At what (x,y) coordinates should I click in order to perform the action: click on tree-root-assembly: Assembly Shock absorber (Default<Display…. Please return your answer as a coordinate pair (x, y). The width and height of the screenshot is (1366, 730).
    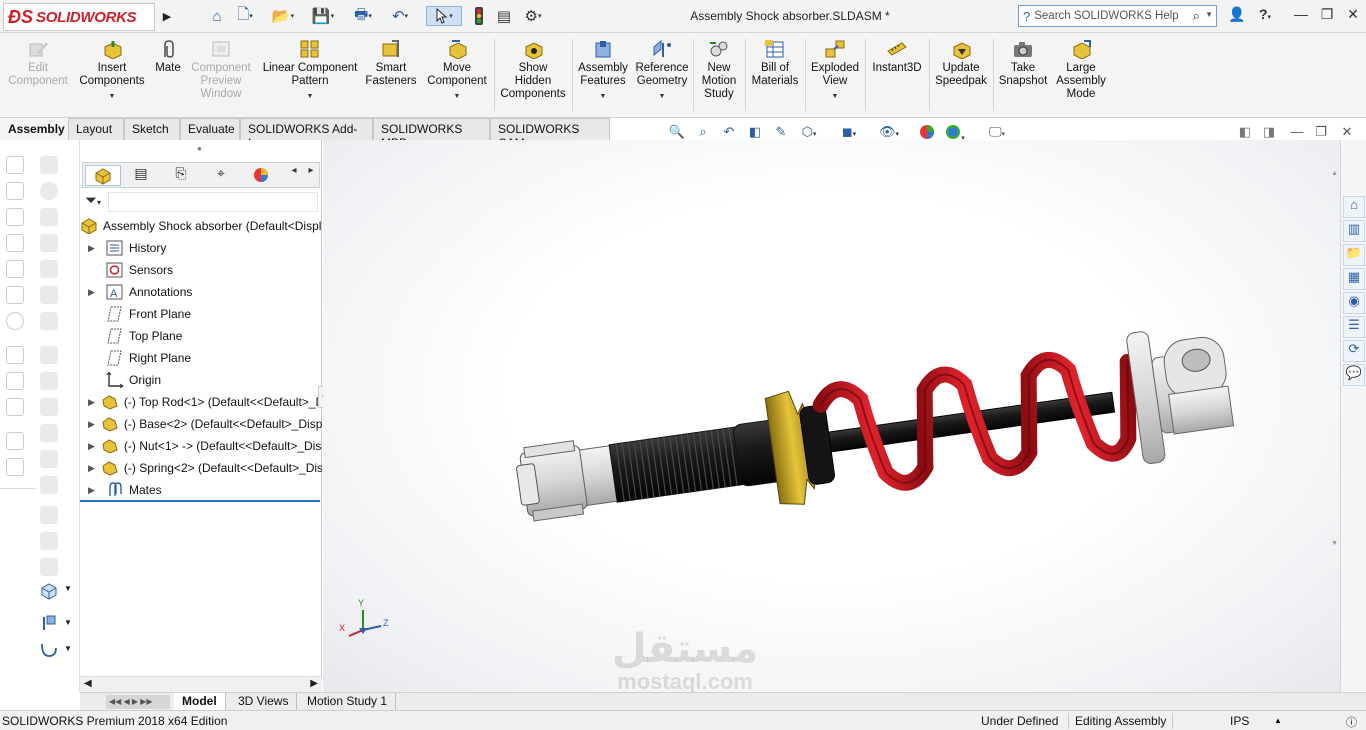
    Looking at the image, I should click on (201, 226).